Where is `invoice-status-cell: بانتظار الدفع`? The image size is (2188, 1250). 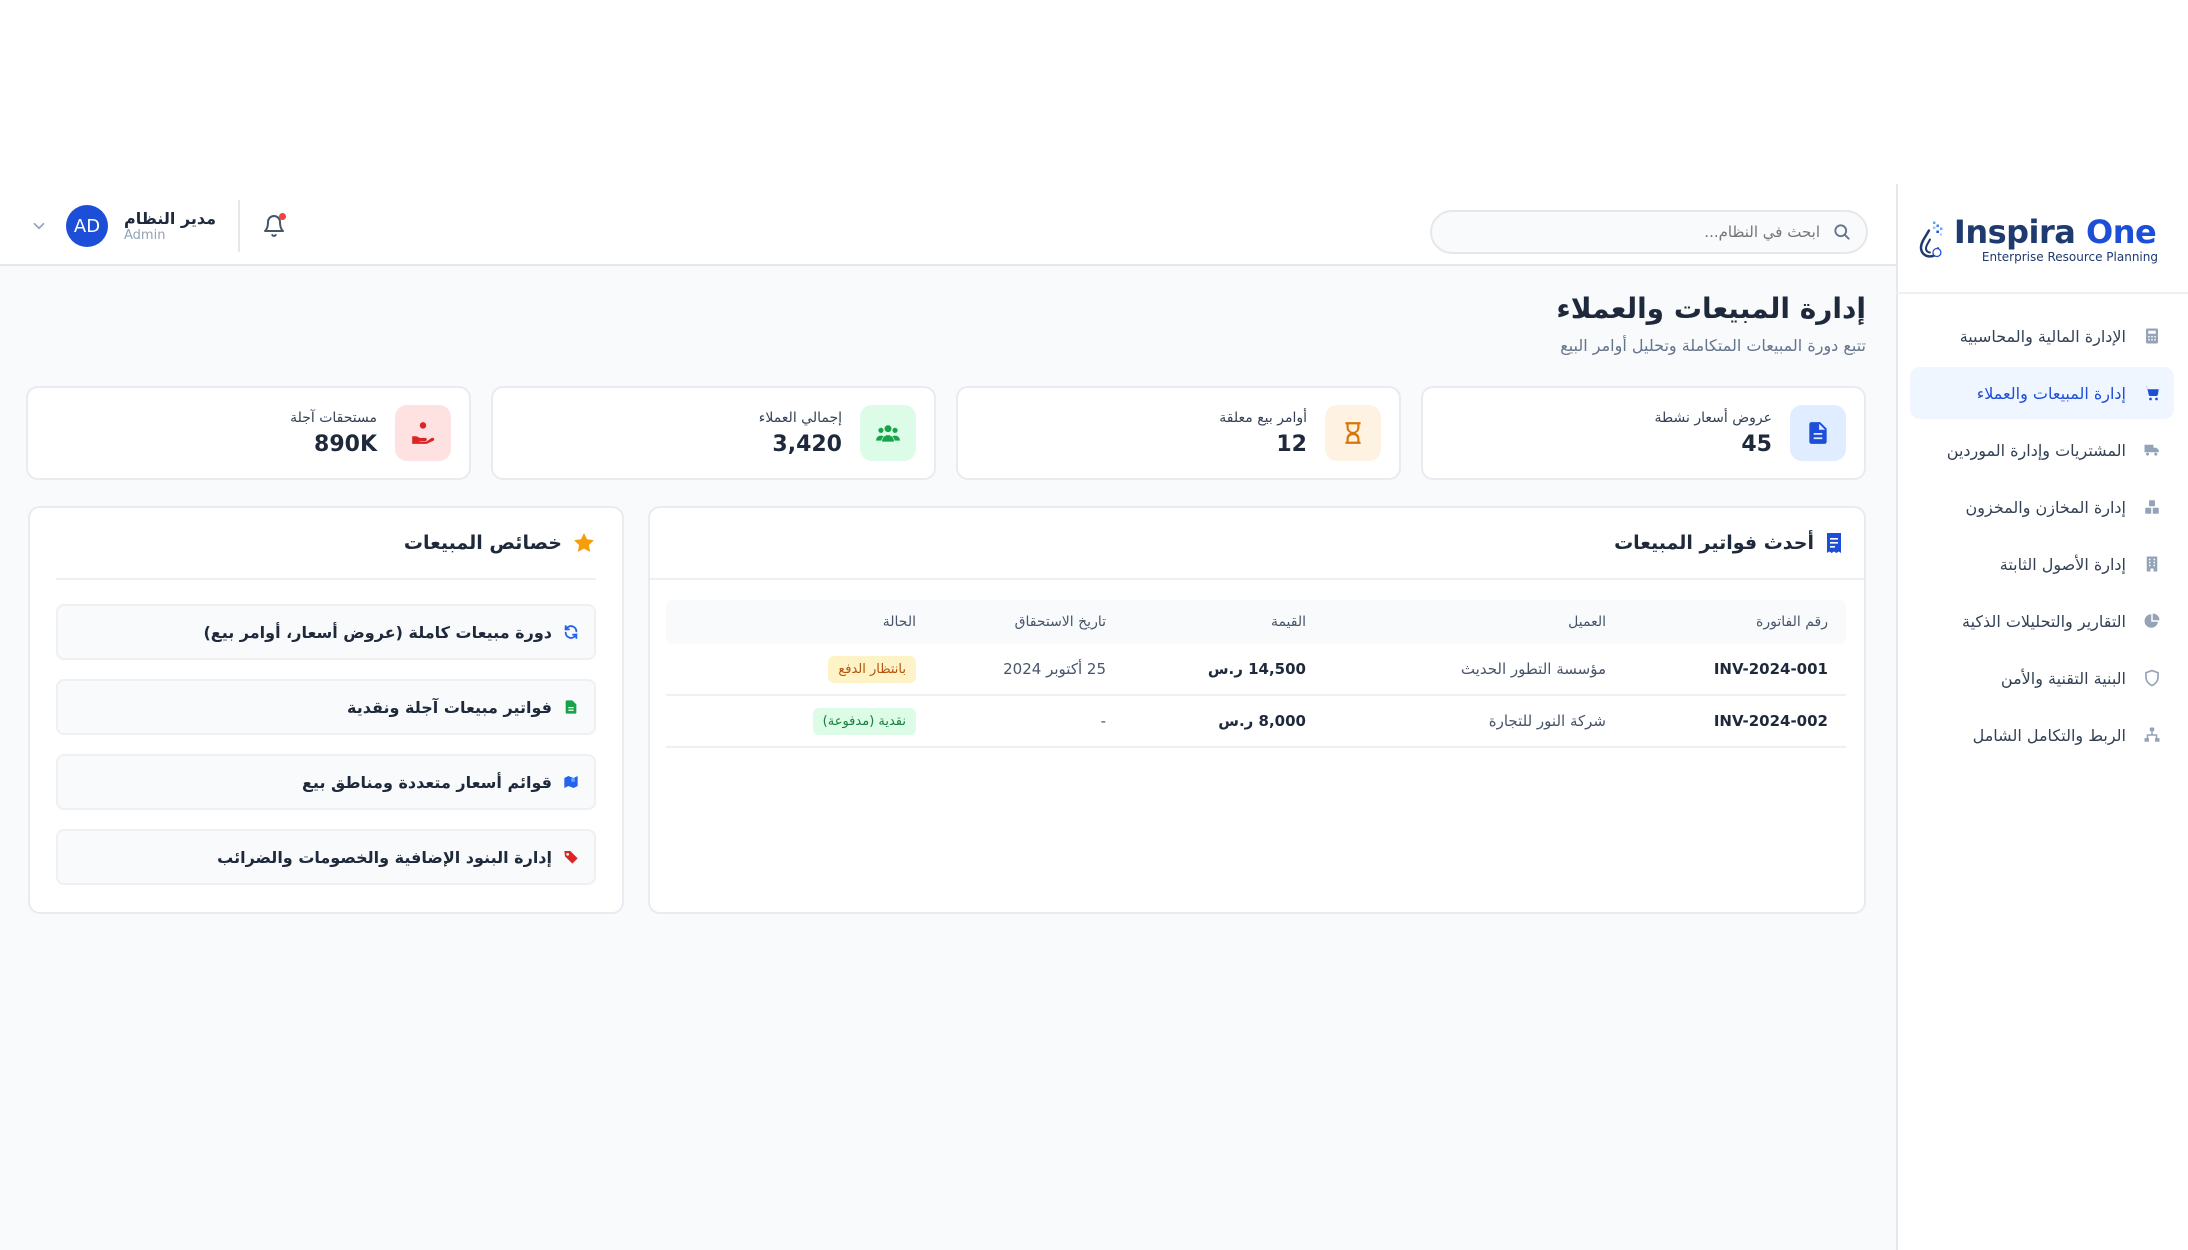
invoice-status-cell: بانتظار الدفع is located at coordinates (791, 669).